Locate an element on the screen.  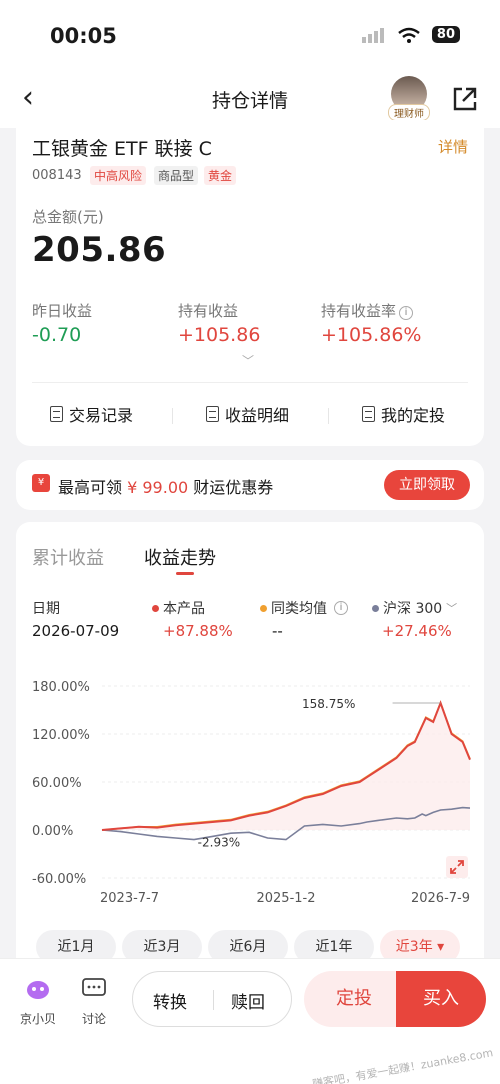
caret-down-icon: ▾ is located at coordinates (441, 947).